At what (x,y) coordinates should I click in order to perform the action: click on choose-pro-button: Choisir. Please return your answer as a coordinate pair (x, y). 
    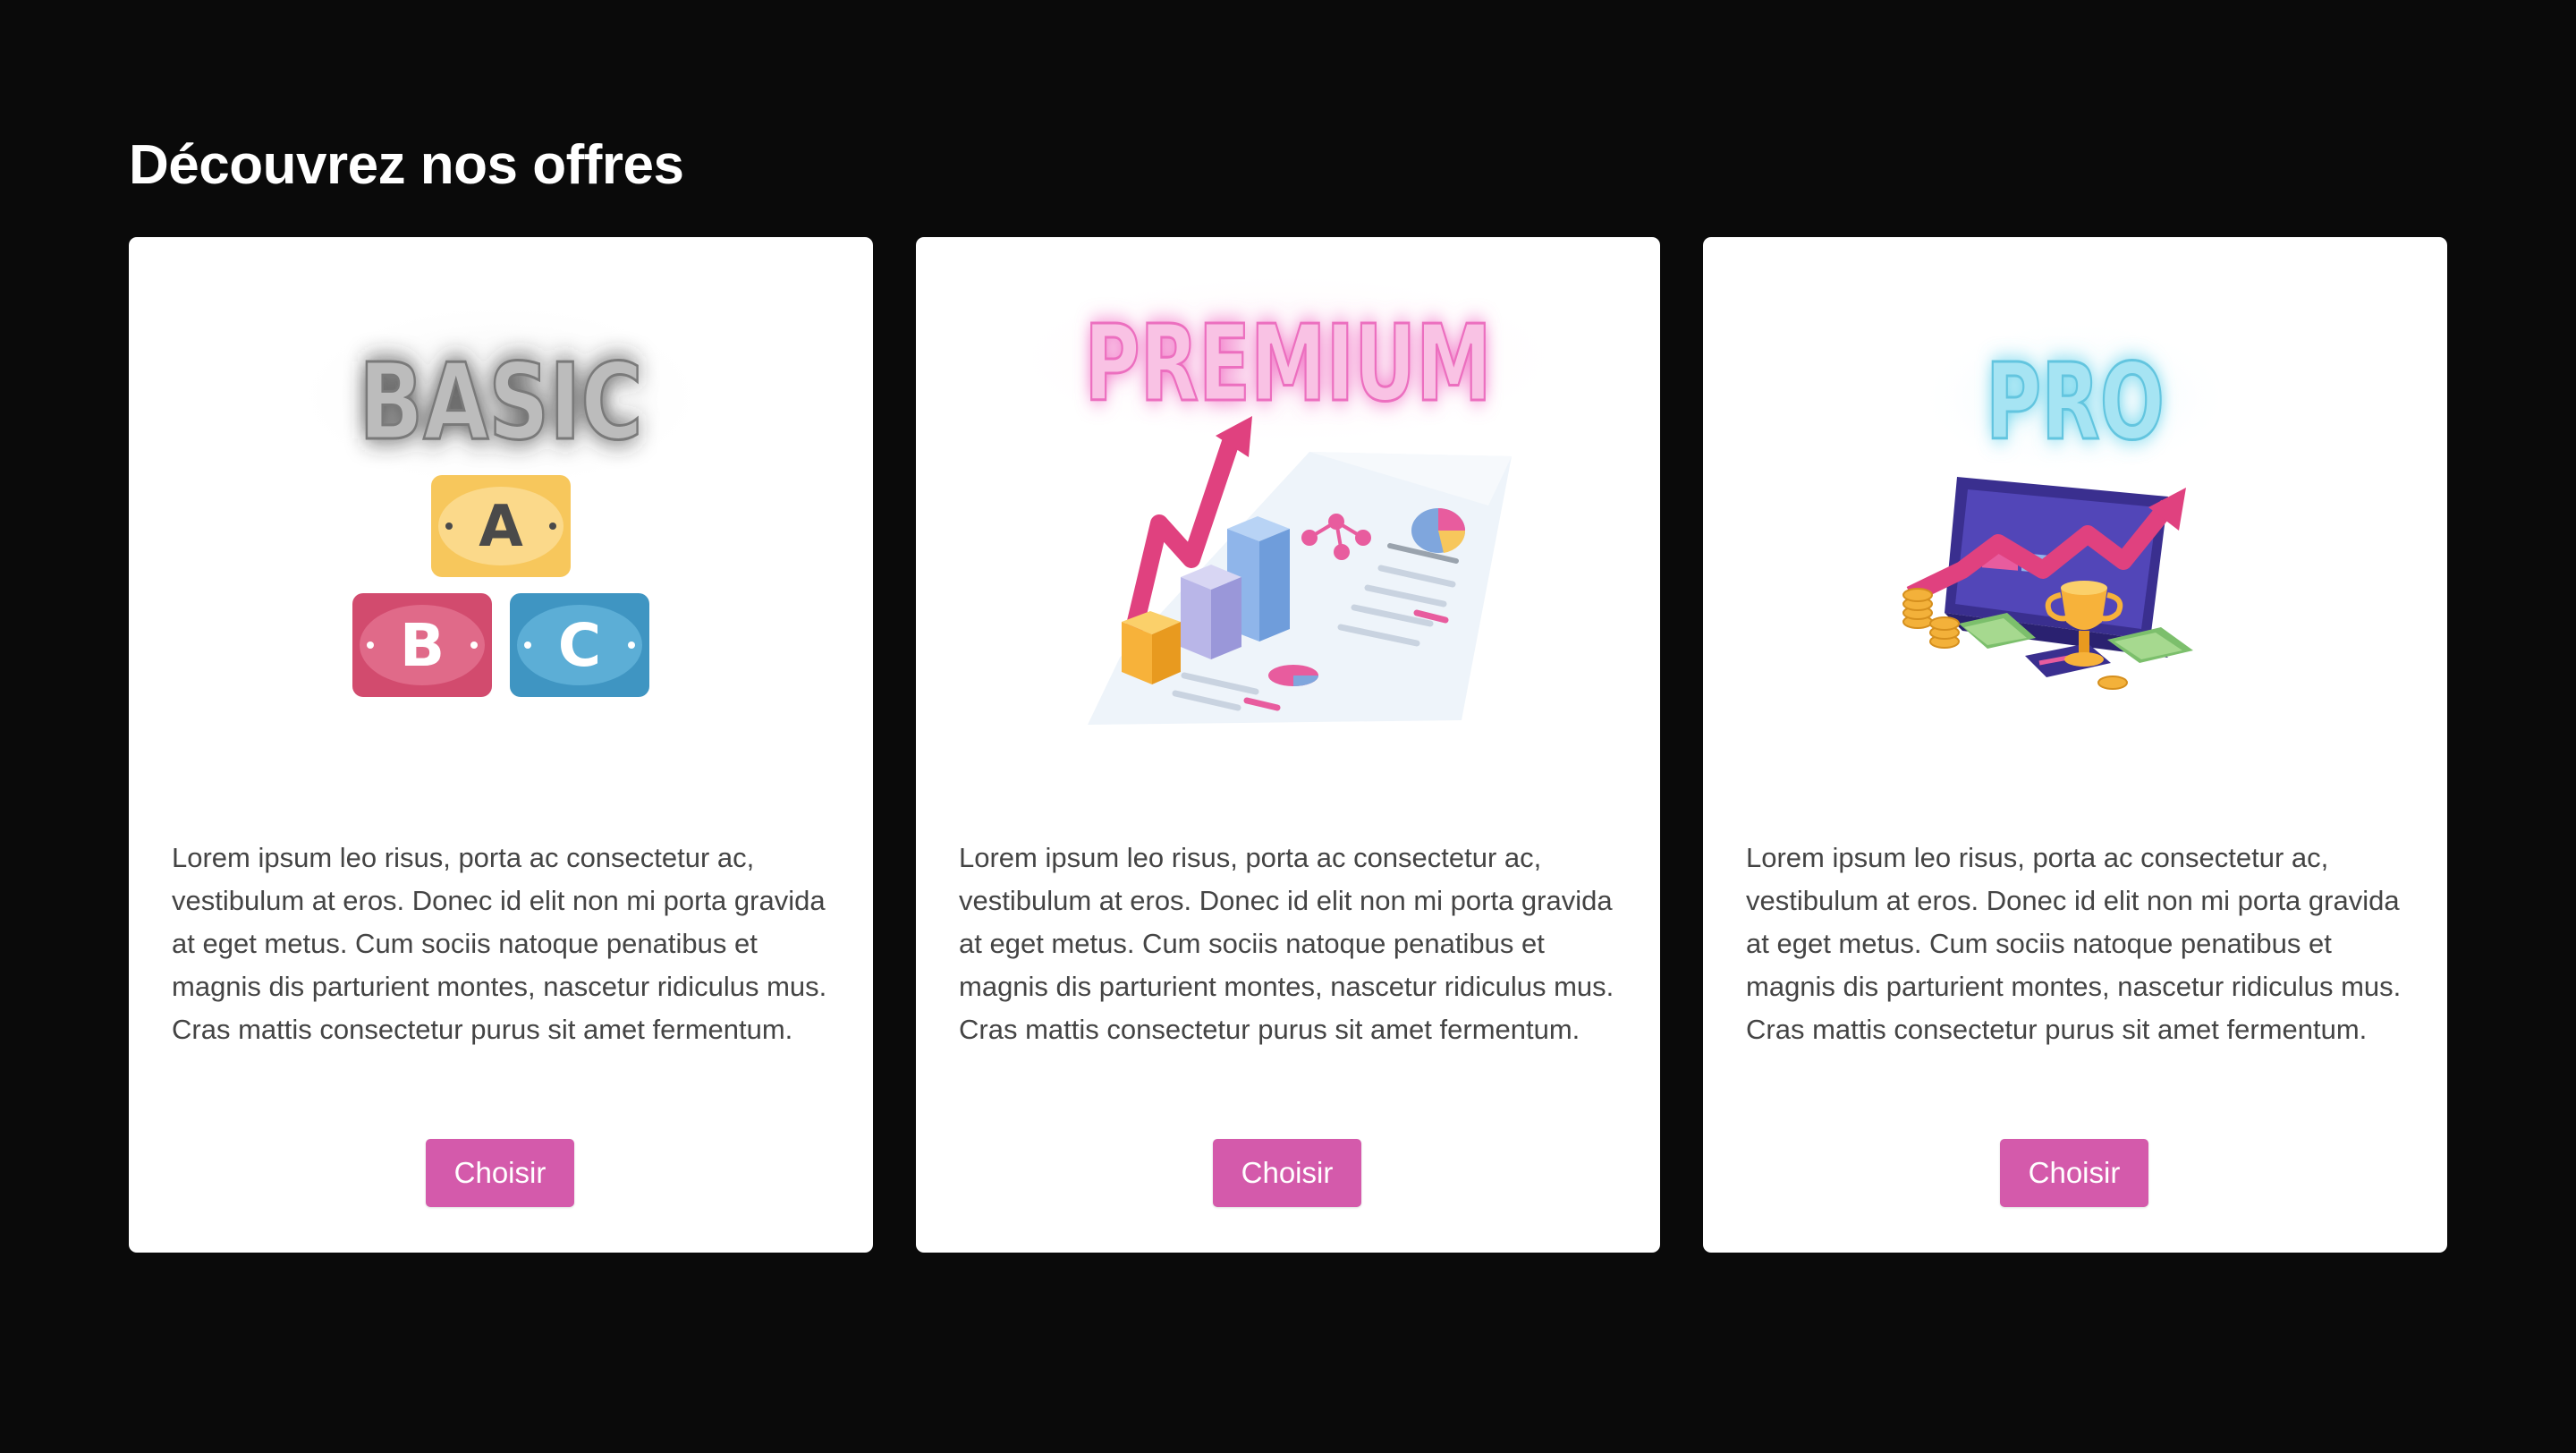
    Looking at the image, I should click on (2074, 1173).